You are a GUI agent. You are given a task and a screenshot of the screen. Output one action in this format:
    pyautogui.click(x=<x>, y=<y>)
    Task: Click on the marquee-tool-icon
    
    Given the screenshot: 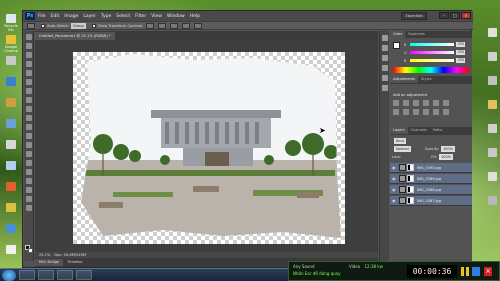 What is the action you would take?
    pyautogui.click(x=28, y=46)
    